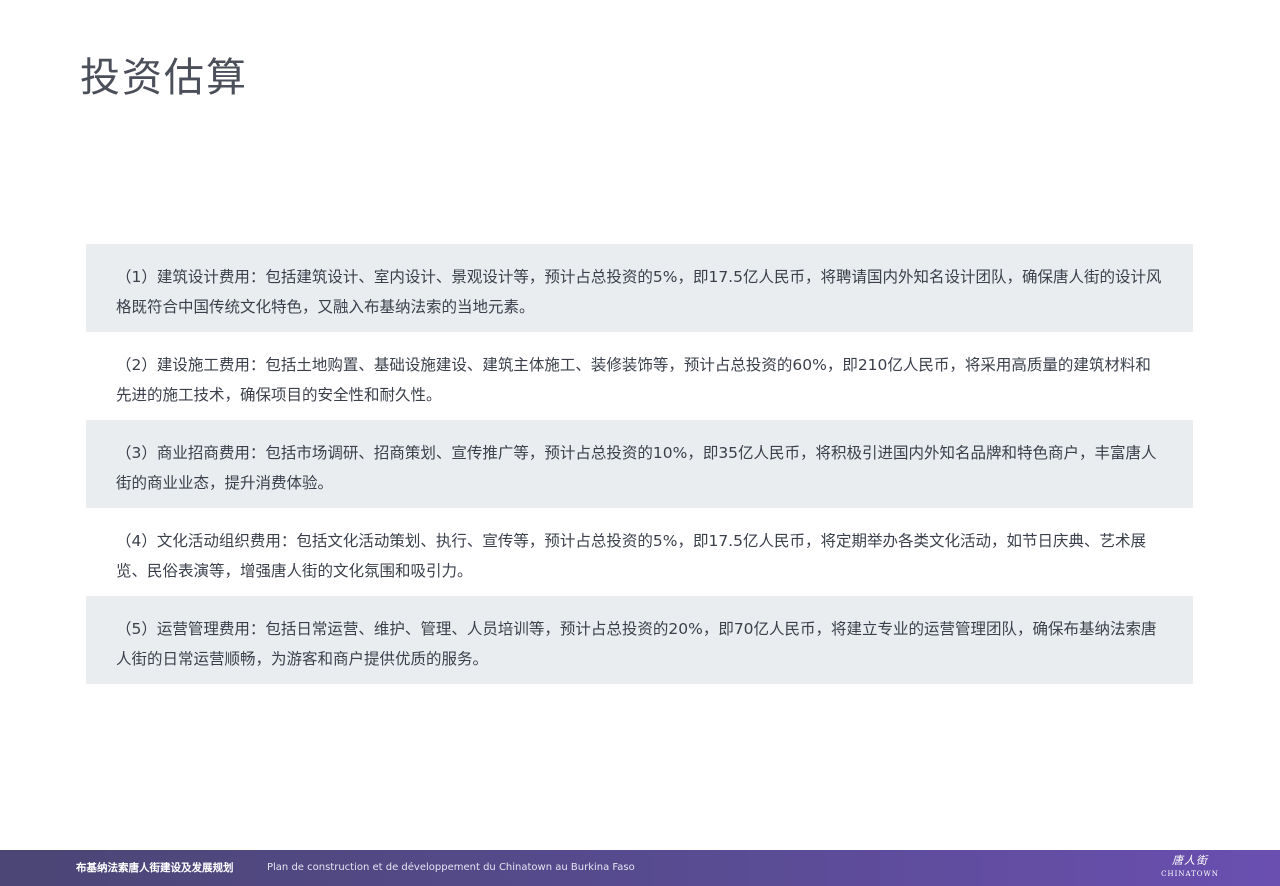  I want to click on chinatown-logo-mark: 唐人街, so click(1190, 860).